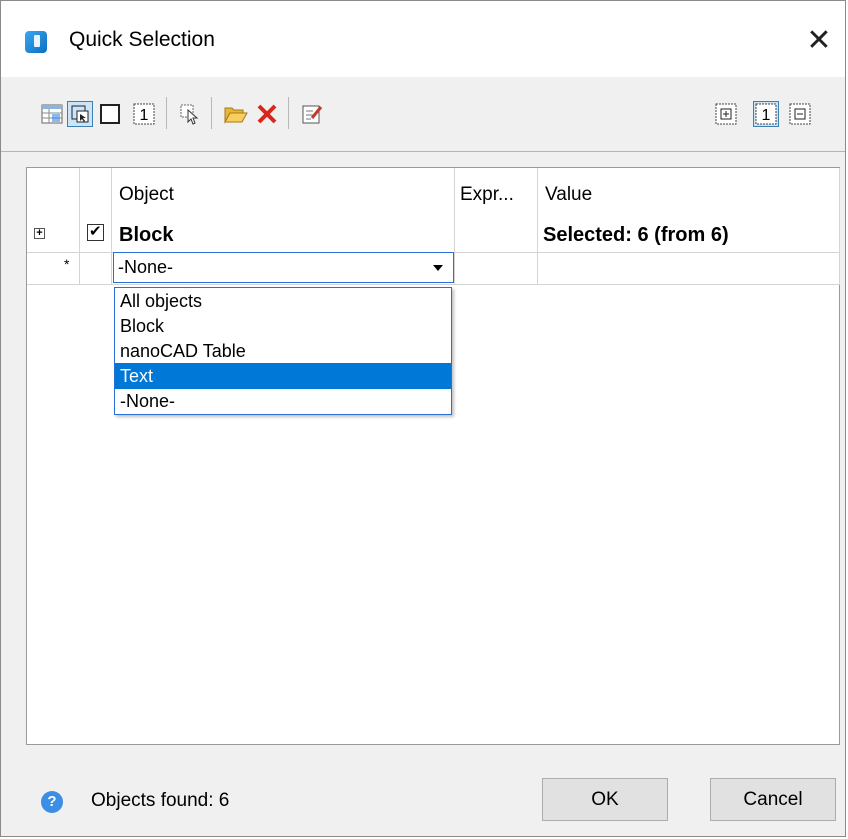  I want to click on toolbar: 1 1, so click(423, 114).